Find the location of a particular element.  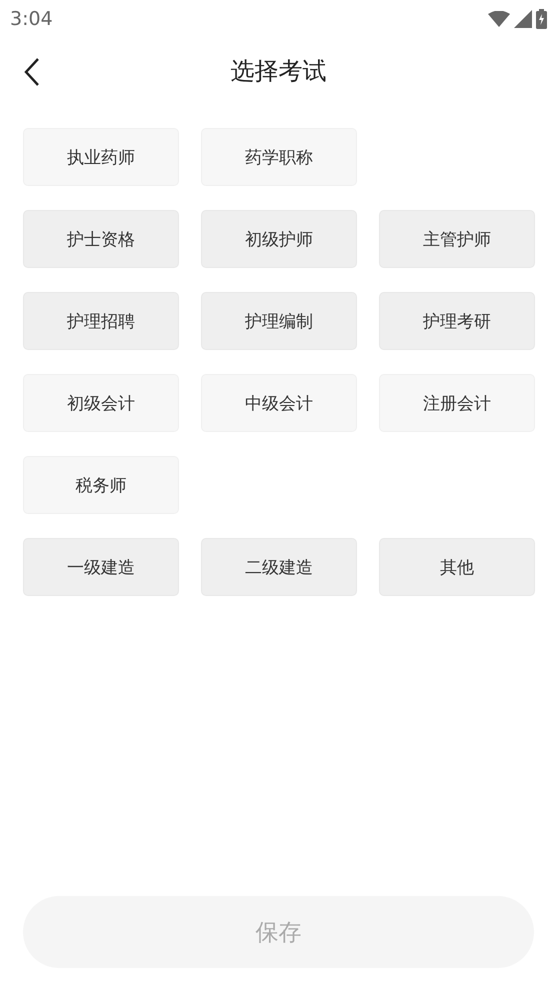

exam-option: 初级护师 is located at coordinates (279, 239).